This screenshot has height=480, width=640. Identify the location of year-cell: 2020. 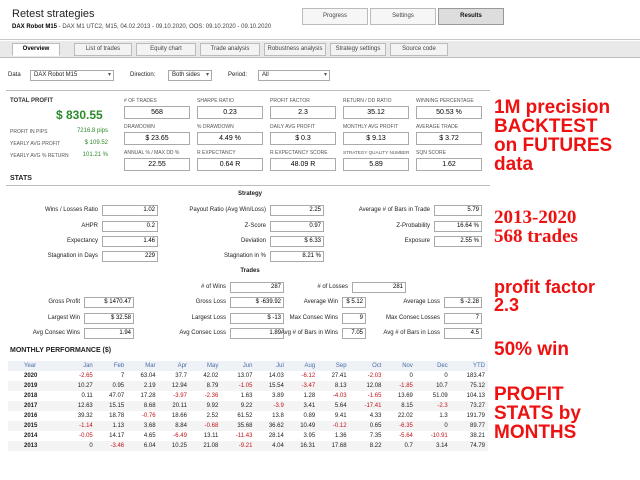
(31, 376).